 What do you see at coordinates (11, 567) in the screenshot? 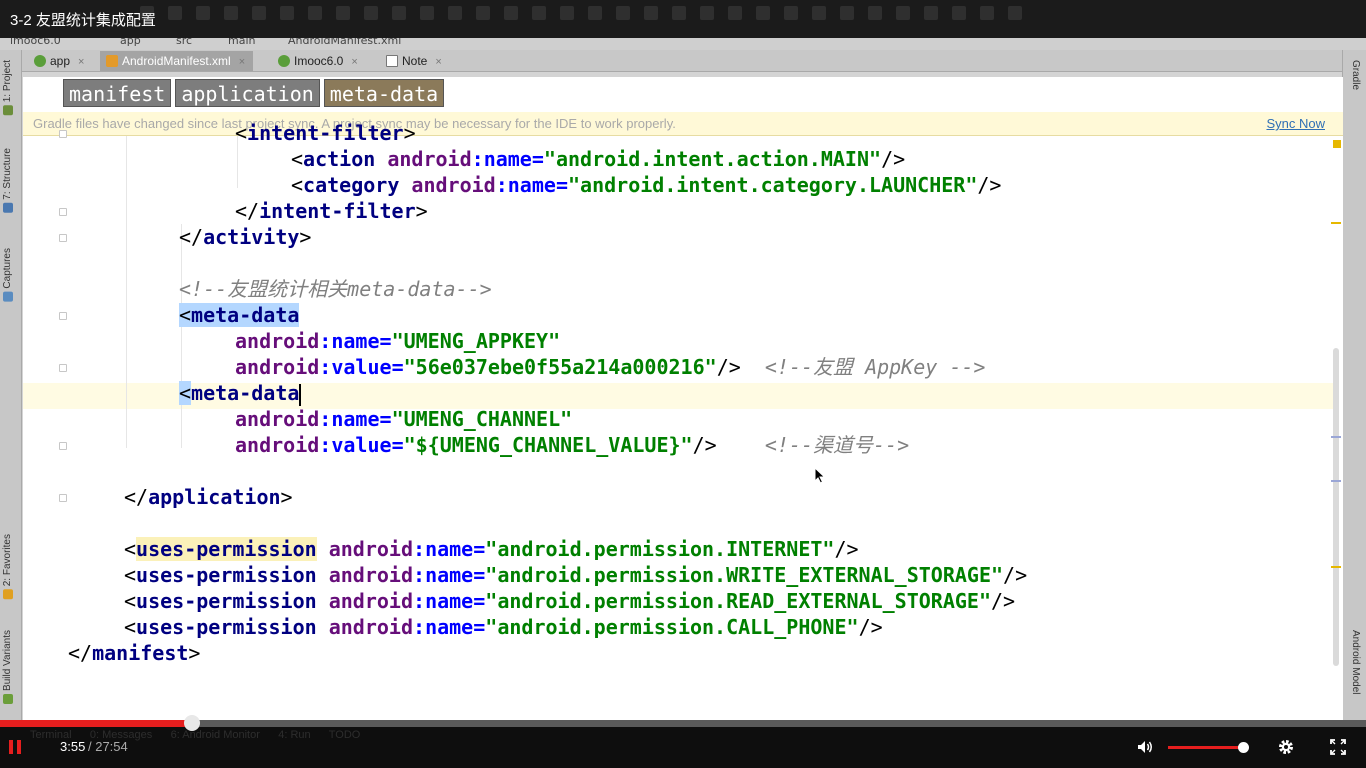
I see `tool-favorites: 2: Favorites` at bounding box center [11, 567].